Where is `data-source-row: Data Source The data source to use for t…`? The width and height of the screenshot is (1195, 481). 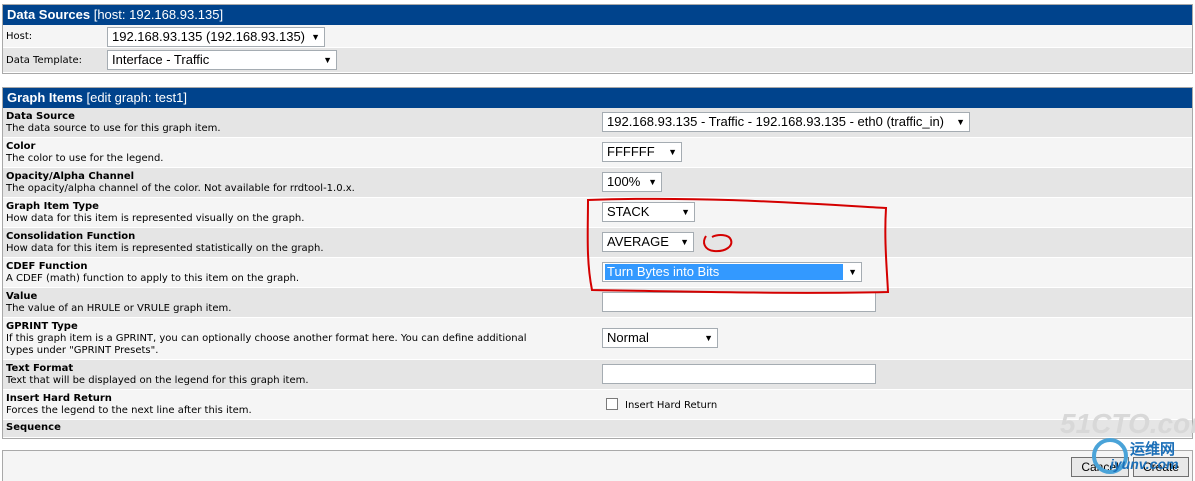 data-source-row: Data Source The data source to use for t… is located at coordinates (597, 123).